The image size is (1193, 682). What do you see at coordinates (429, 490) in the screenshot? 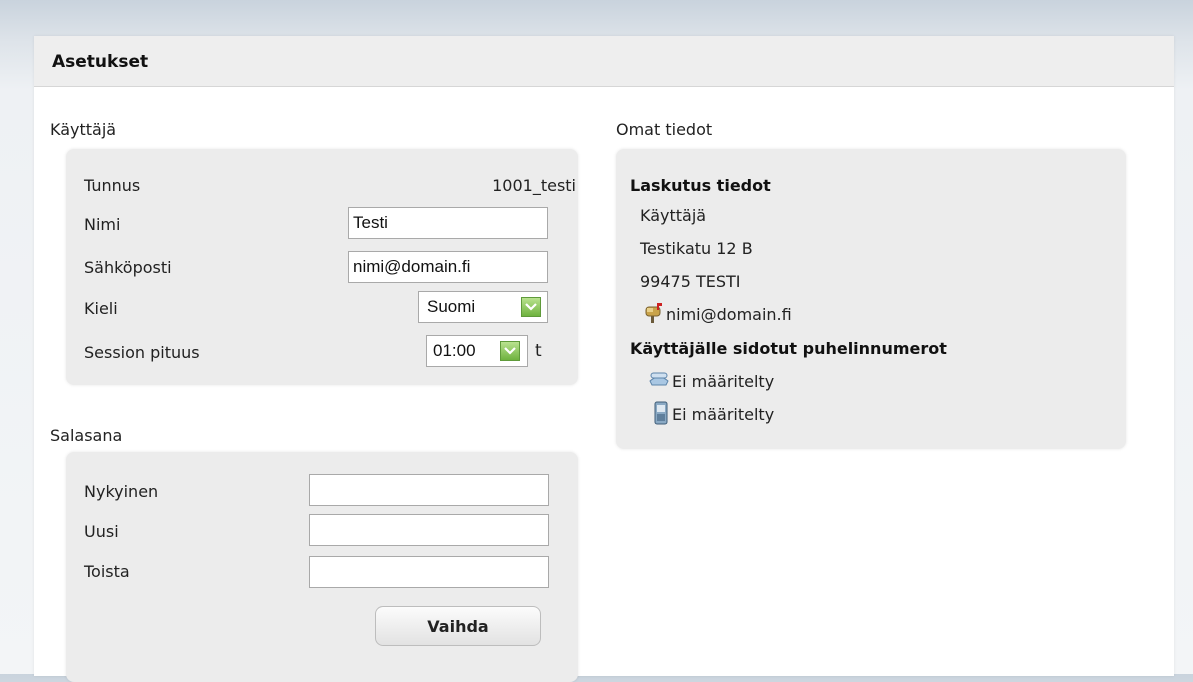
I see `current-password-field` at bounding box center [429, 490].